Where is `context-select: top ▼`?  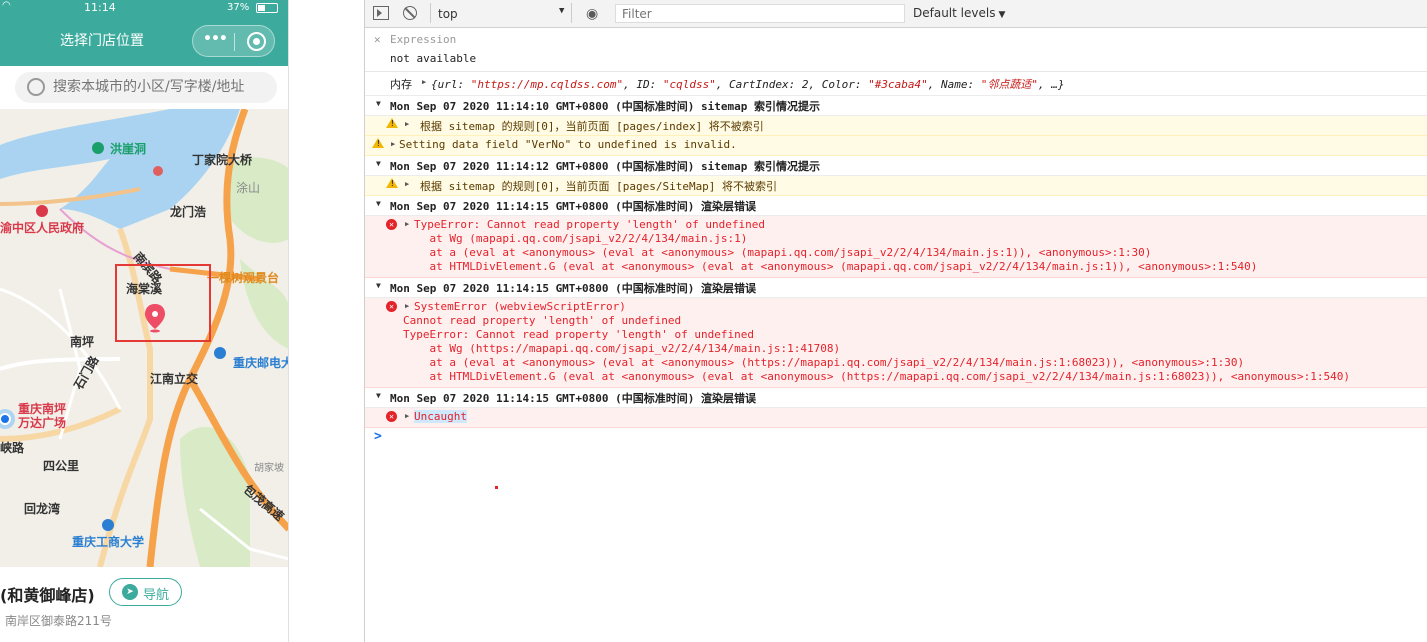 context-select: top ▼ is located at coordinates (501, 13).